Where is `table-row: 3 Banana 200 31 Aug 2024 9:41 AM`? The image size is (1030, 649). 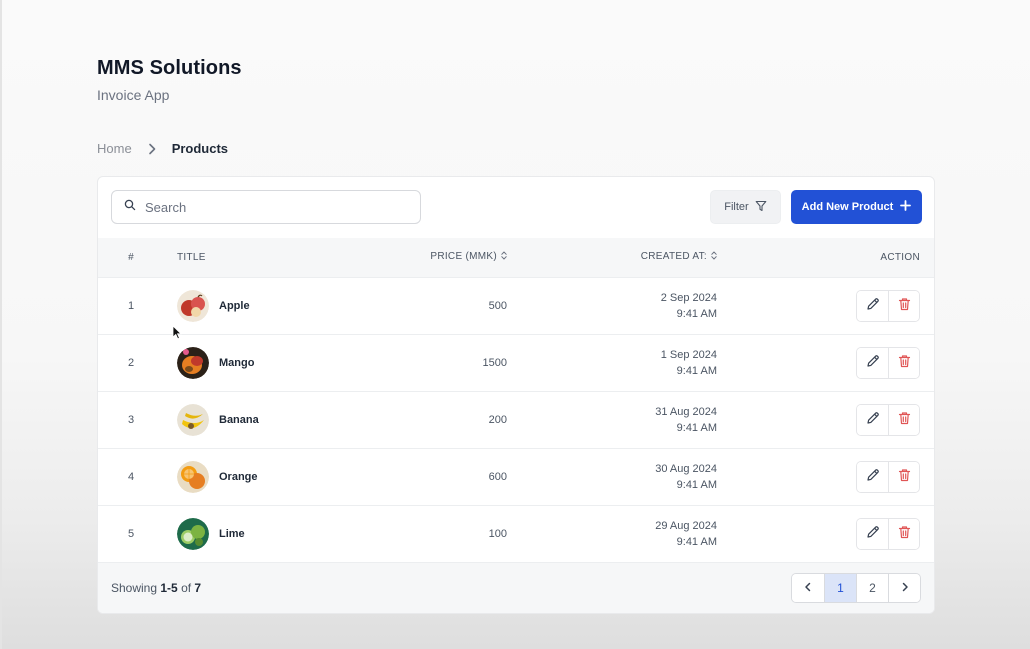
table-row: 3 Banana 200 31 Aug 2024 9:41 AM is located at coordinates (516, 419).